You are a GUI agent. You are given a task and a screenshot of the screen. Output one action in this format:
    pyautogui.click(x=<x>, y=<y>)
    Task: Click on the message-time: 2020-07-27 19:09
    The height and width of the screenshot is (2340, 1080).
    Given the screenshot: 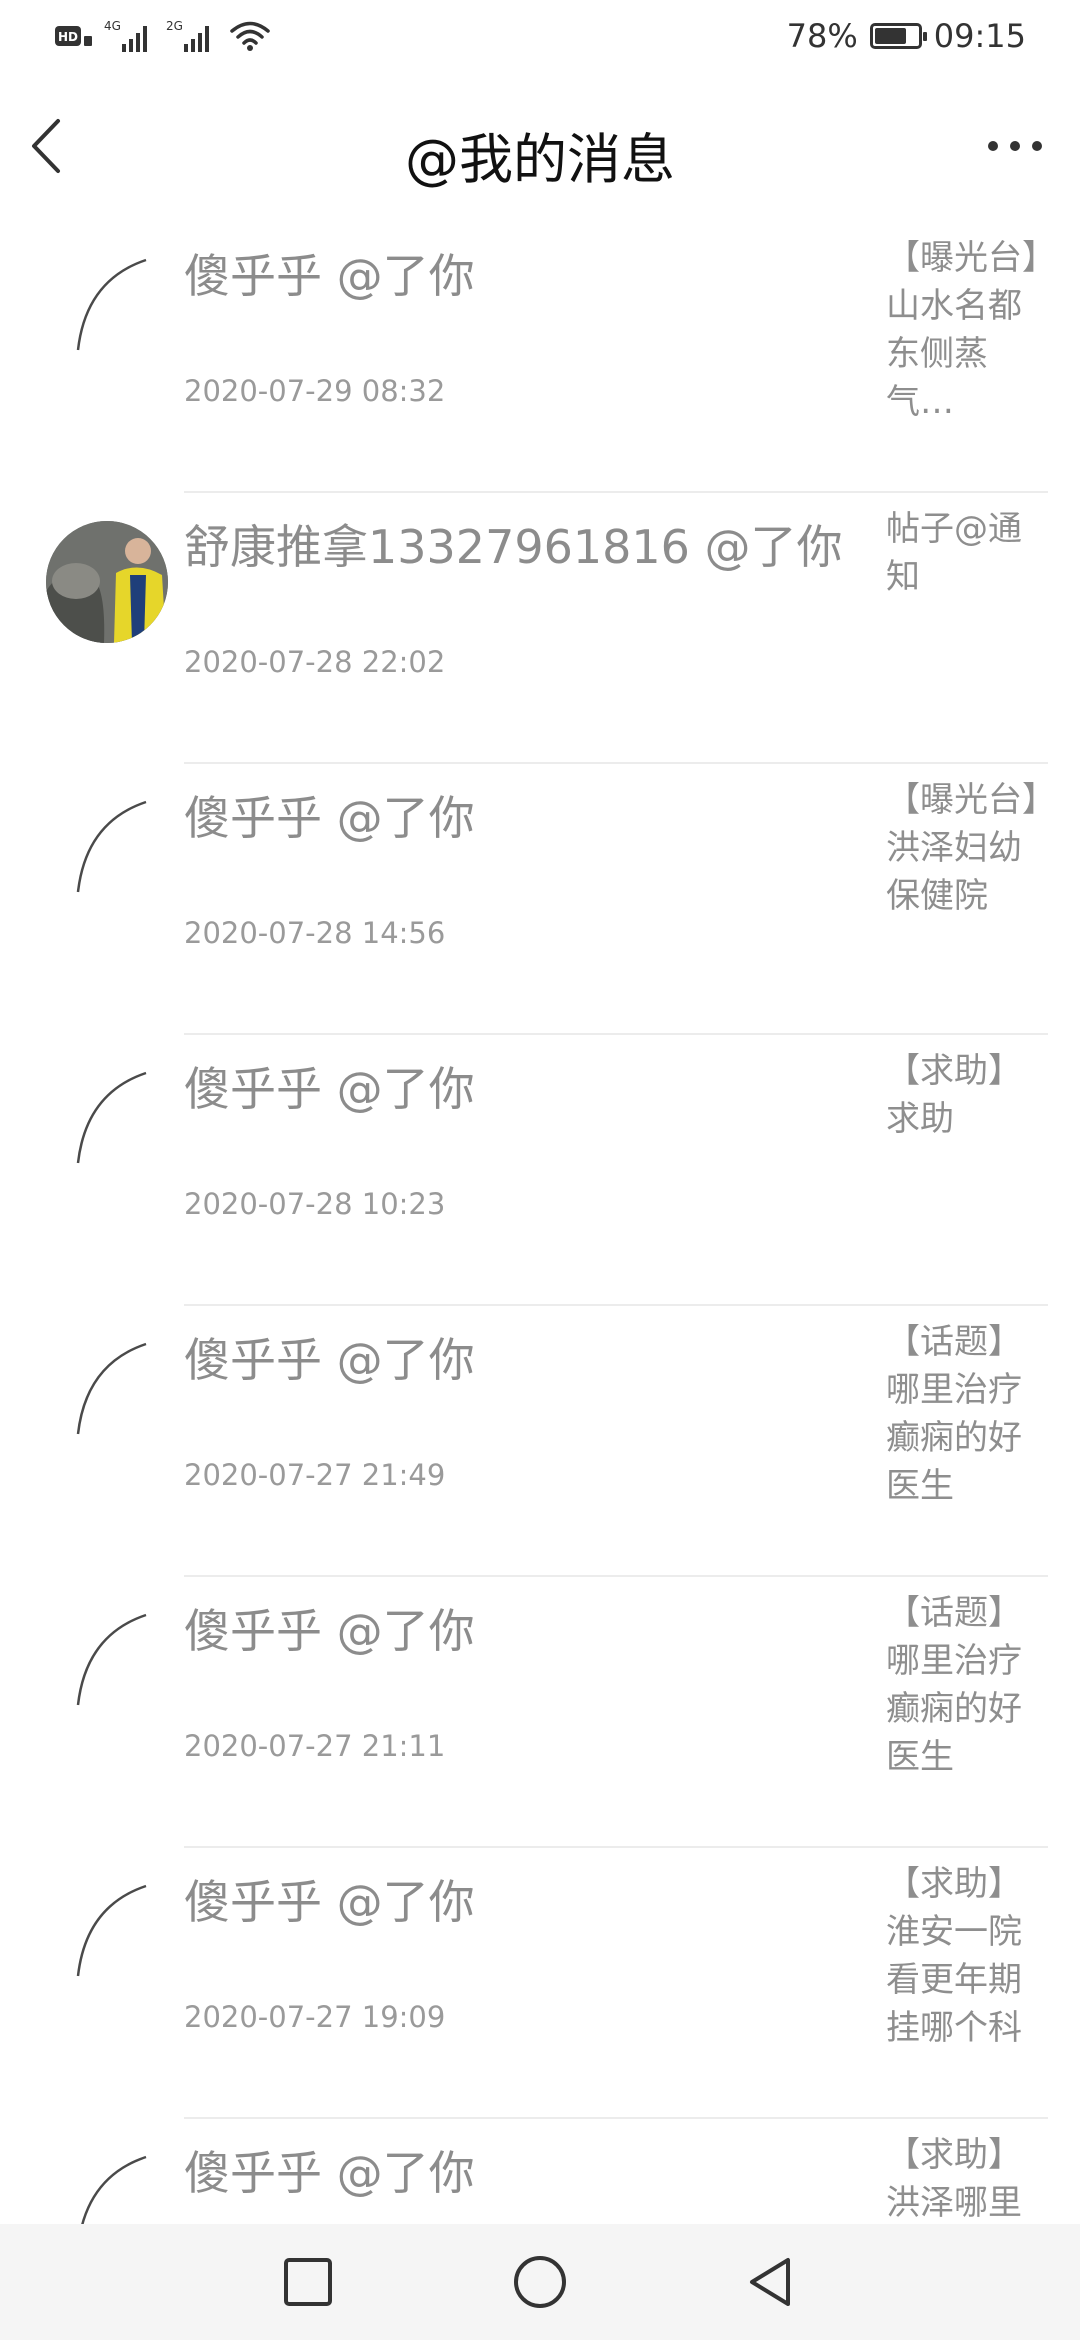 What is the action you would take?
    pyautogui.click(x=315, y=2017)
    